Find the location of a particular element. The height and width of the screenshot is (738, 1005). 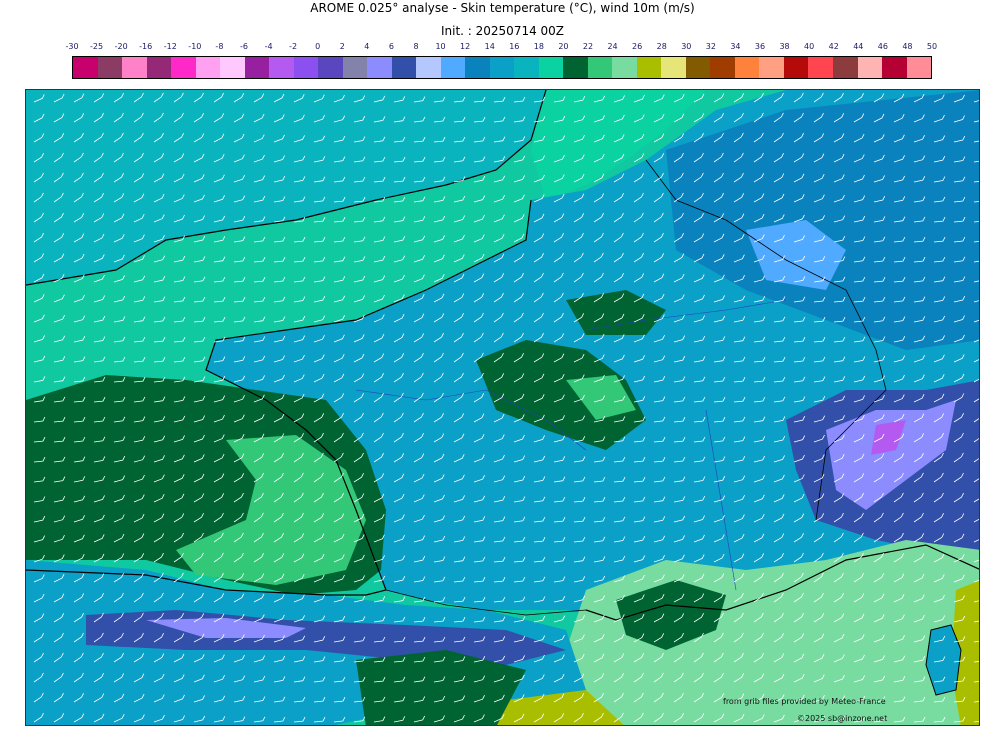

colorbar-tick-label: 8 is located at coordinates (416, 46).